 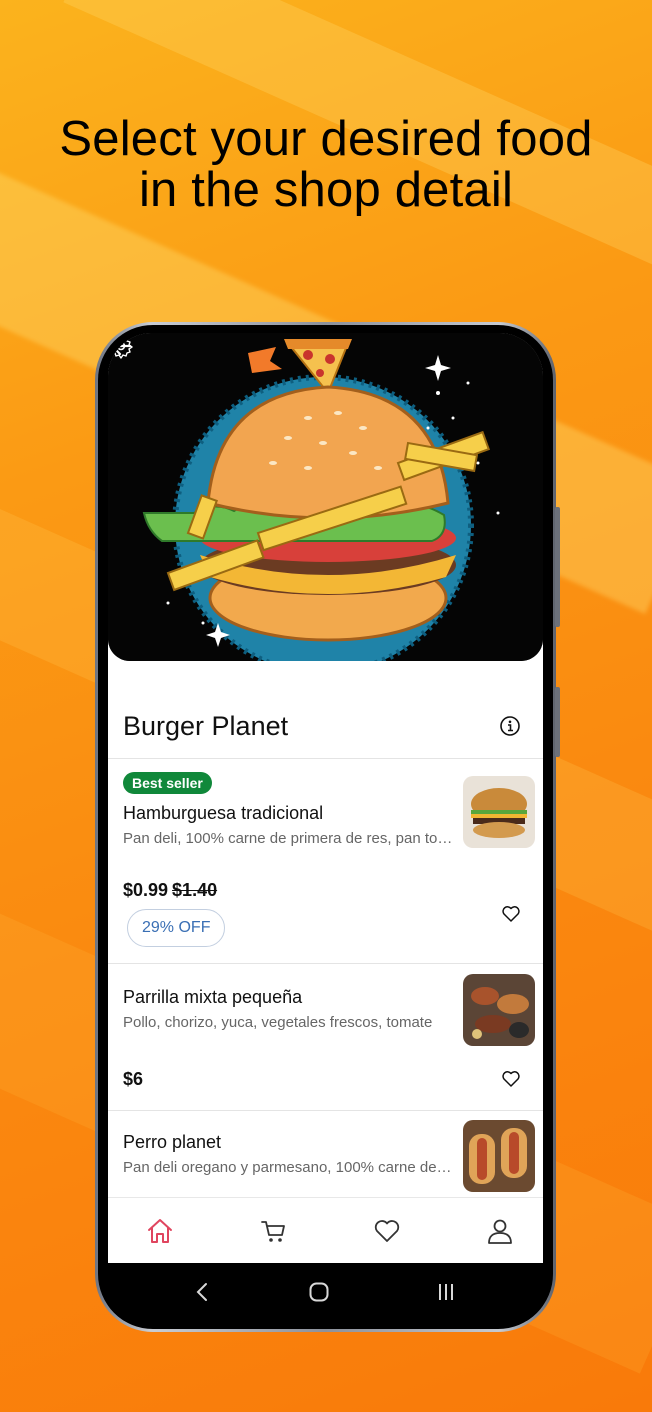 I want to click on best-seller-badge: Best seller, so click(x=167, y=783).